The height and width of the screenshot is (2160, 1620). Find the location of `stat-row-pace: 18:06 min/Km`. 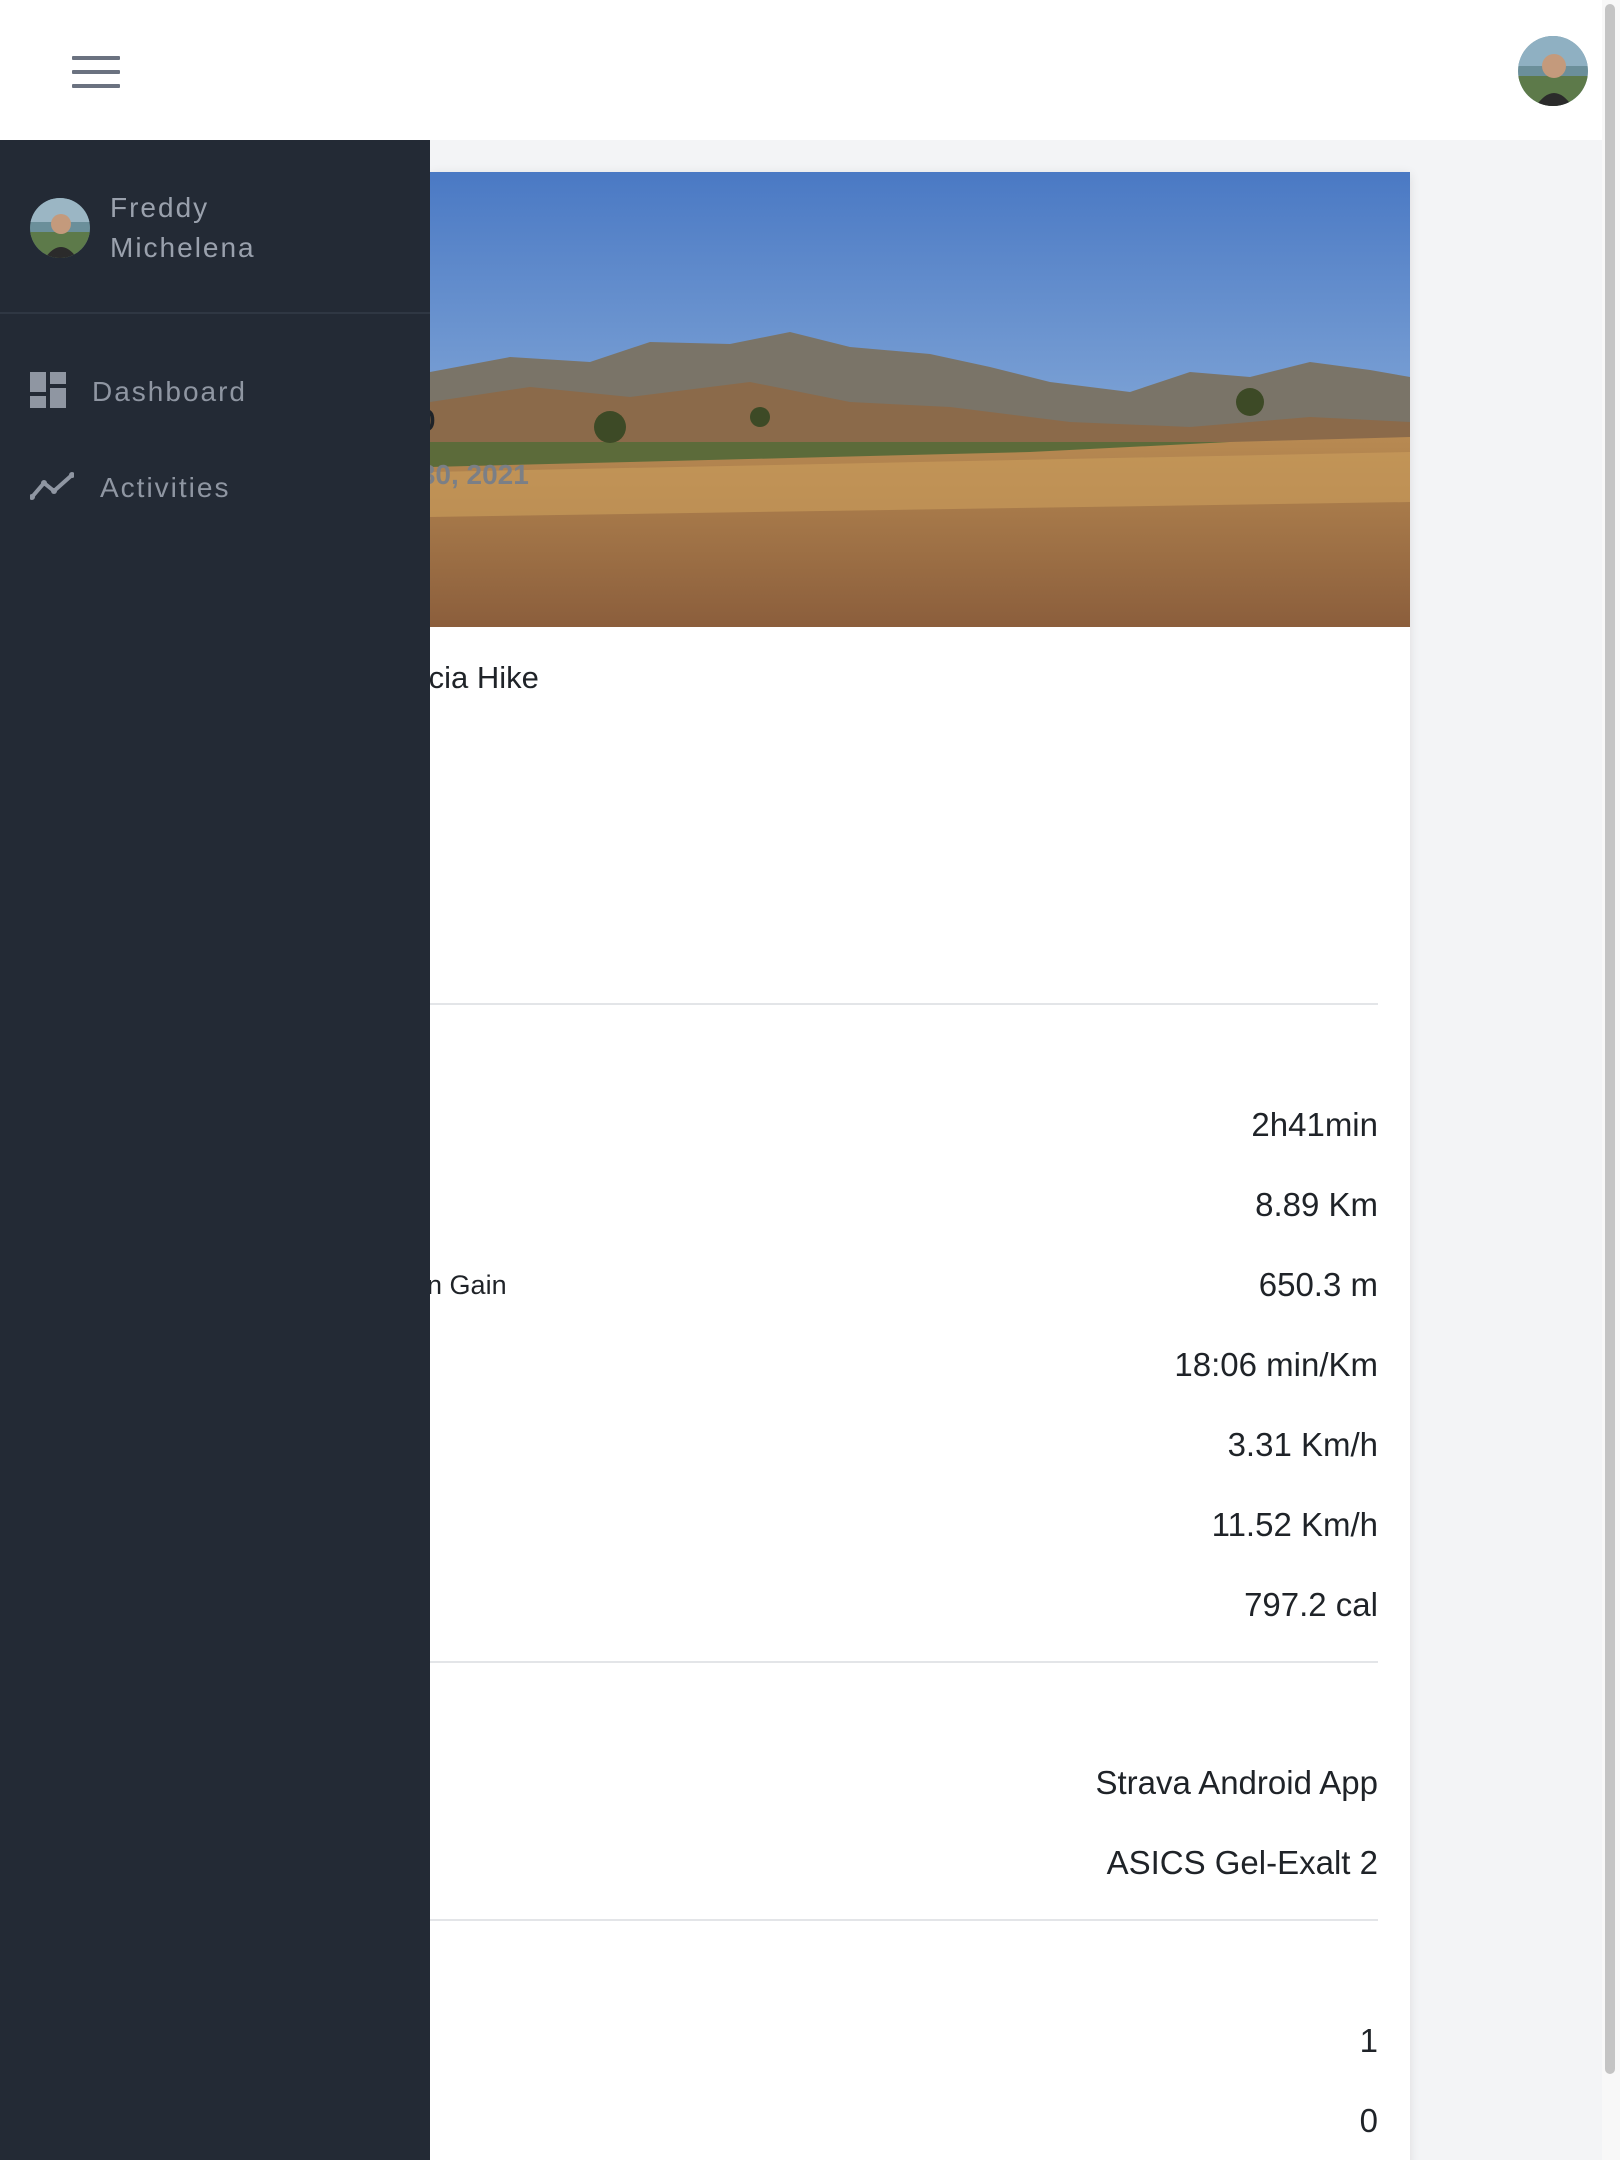

stat-row-pace: 18:06 min/Km is located at coordinates (874, 1365).